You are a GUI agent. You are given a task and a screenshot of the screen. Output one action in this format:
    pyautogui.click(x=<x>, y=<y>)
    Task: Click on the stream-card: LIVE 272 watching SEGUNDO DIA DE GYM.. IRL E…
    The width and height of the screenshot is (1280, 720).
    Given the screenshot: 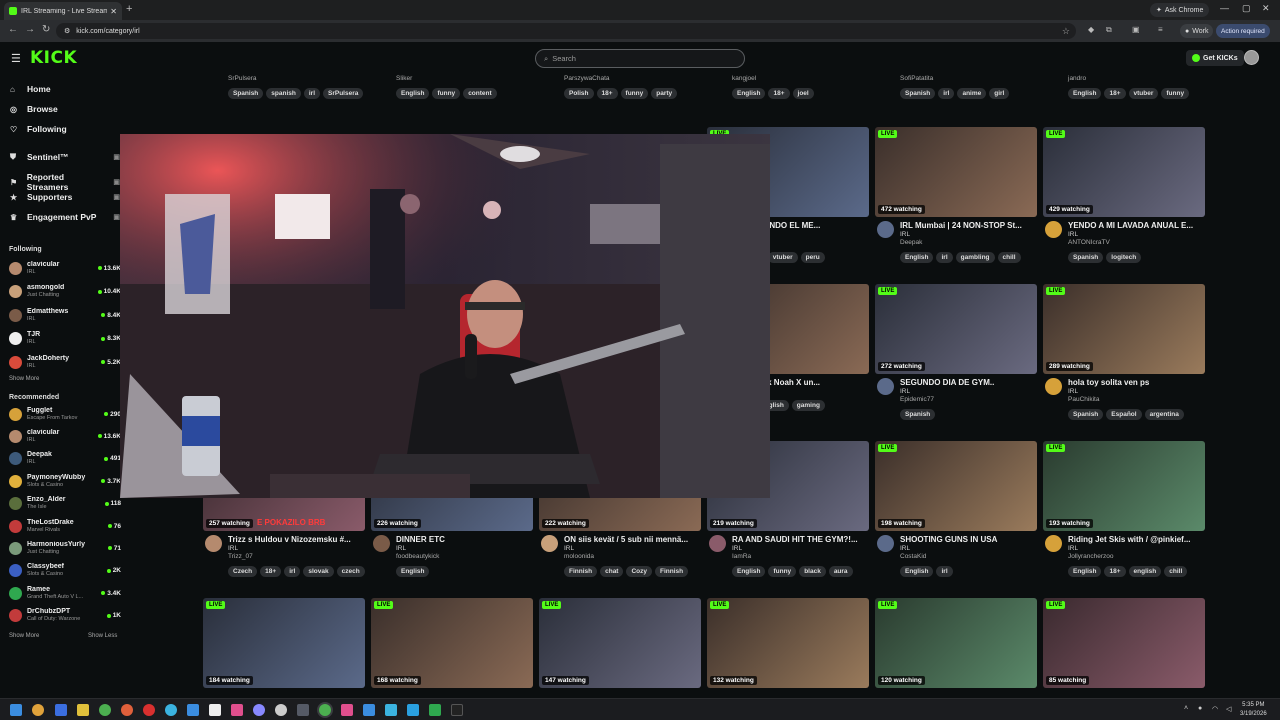 What is the action you would take?
    pyautogui.click(x=956, y=352)
    